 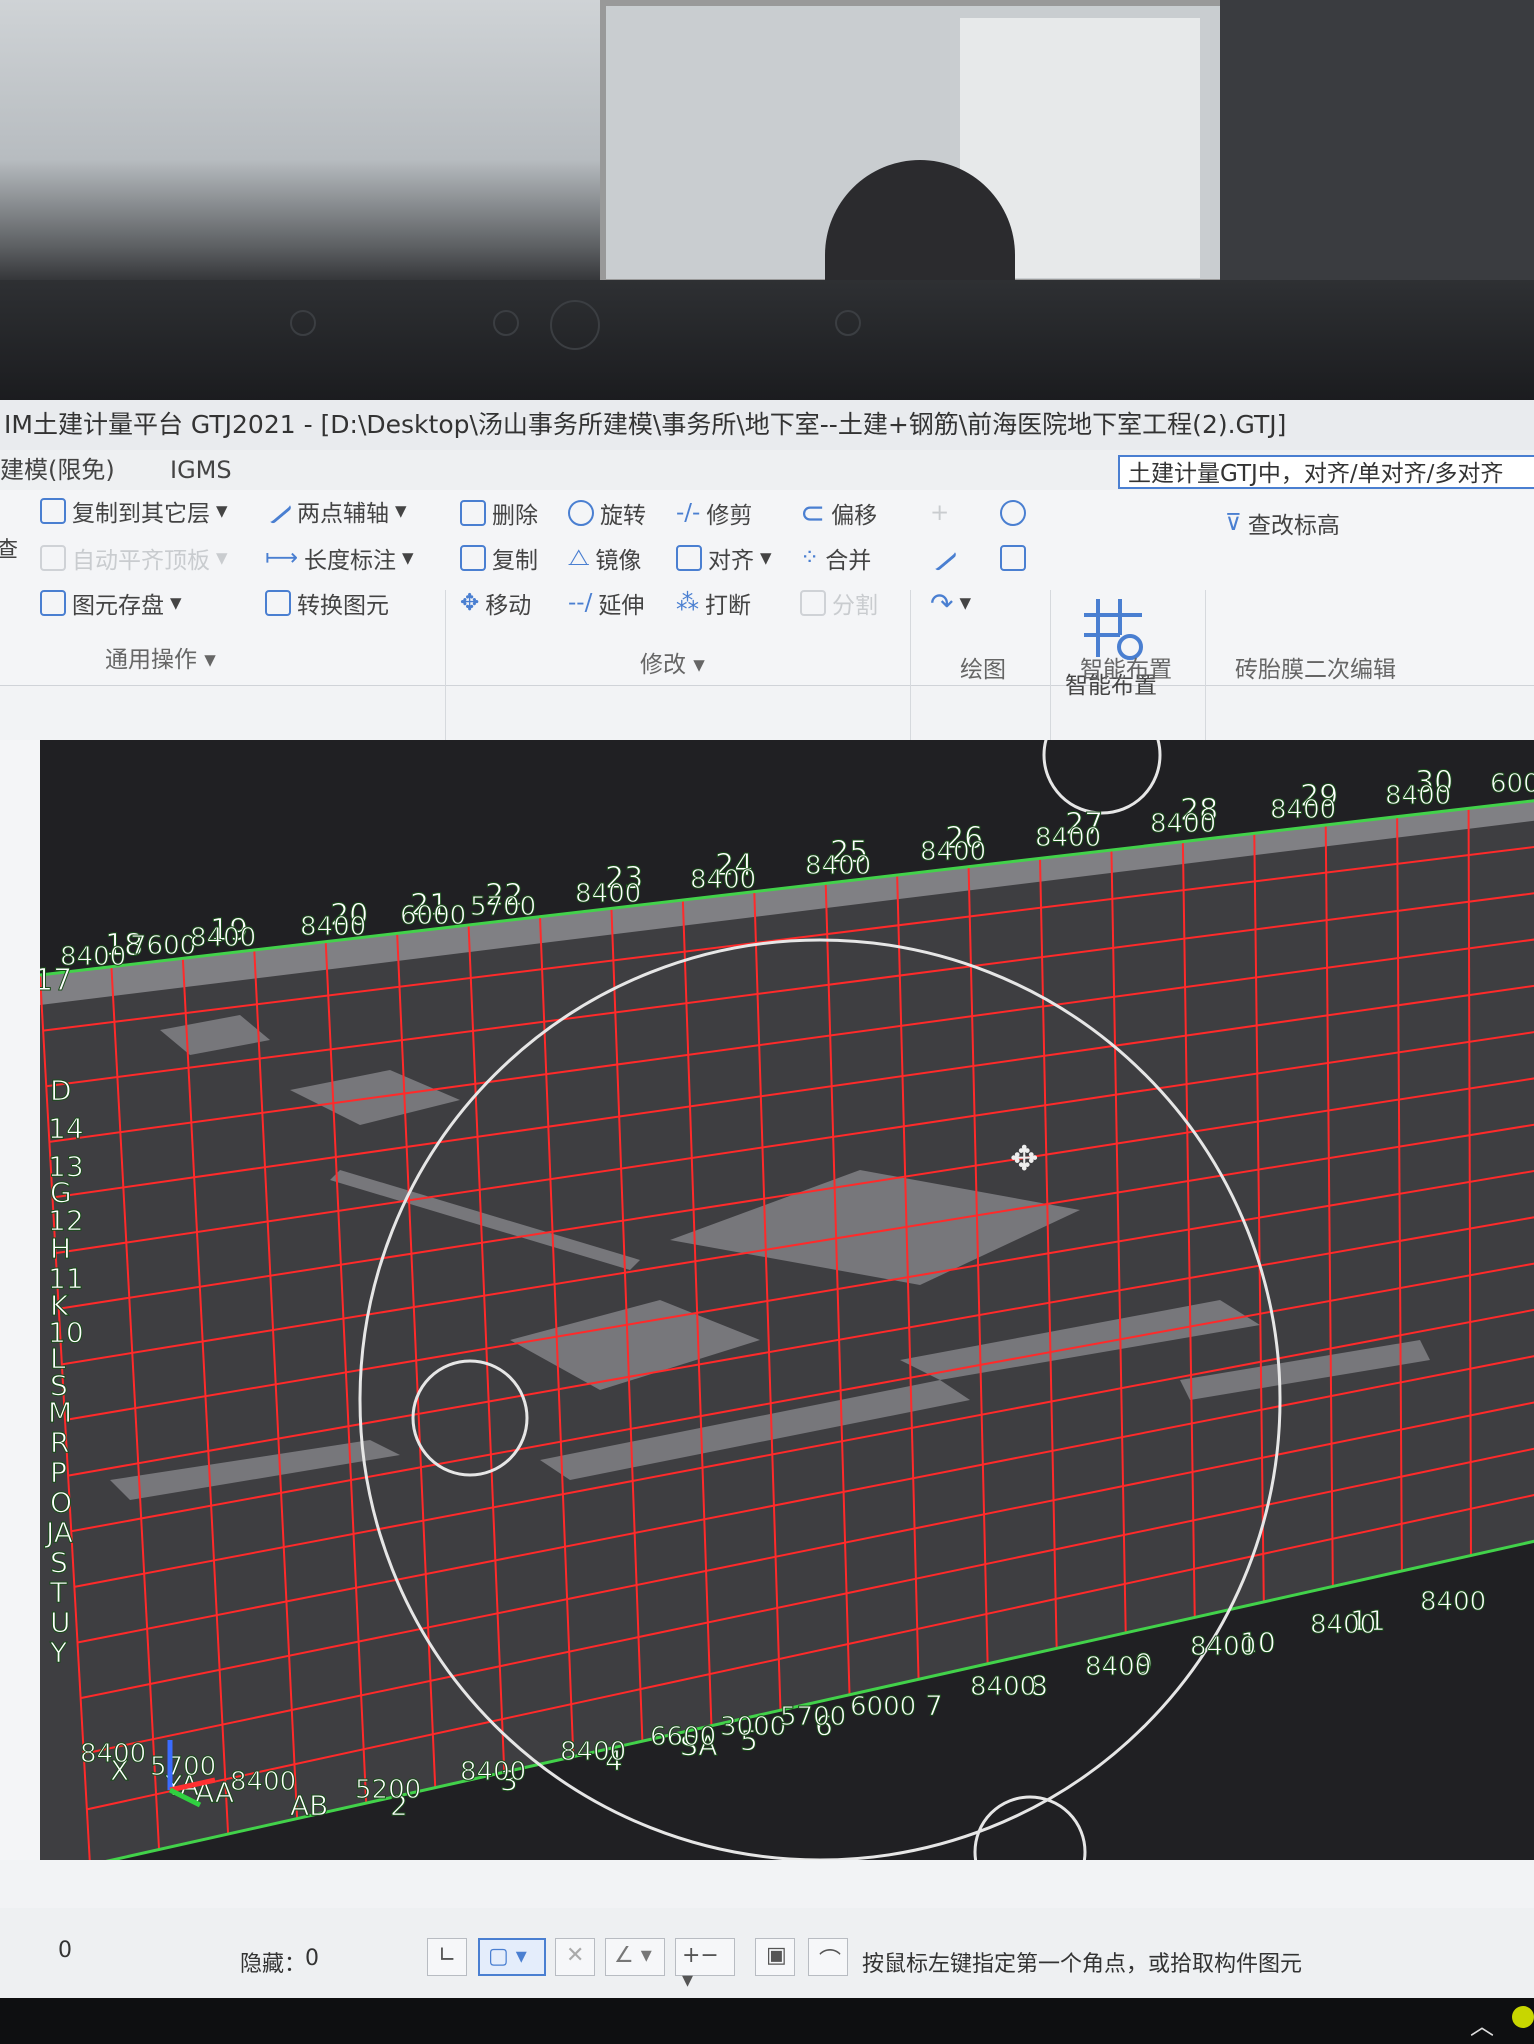 I want to click on axis-letter: JA, so click(x=58, y=1532).